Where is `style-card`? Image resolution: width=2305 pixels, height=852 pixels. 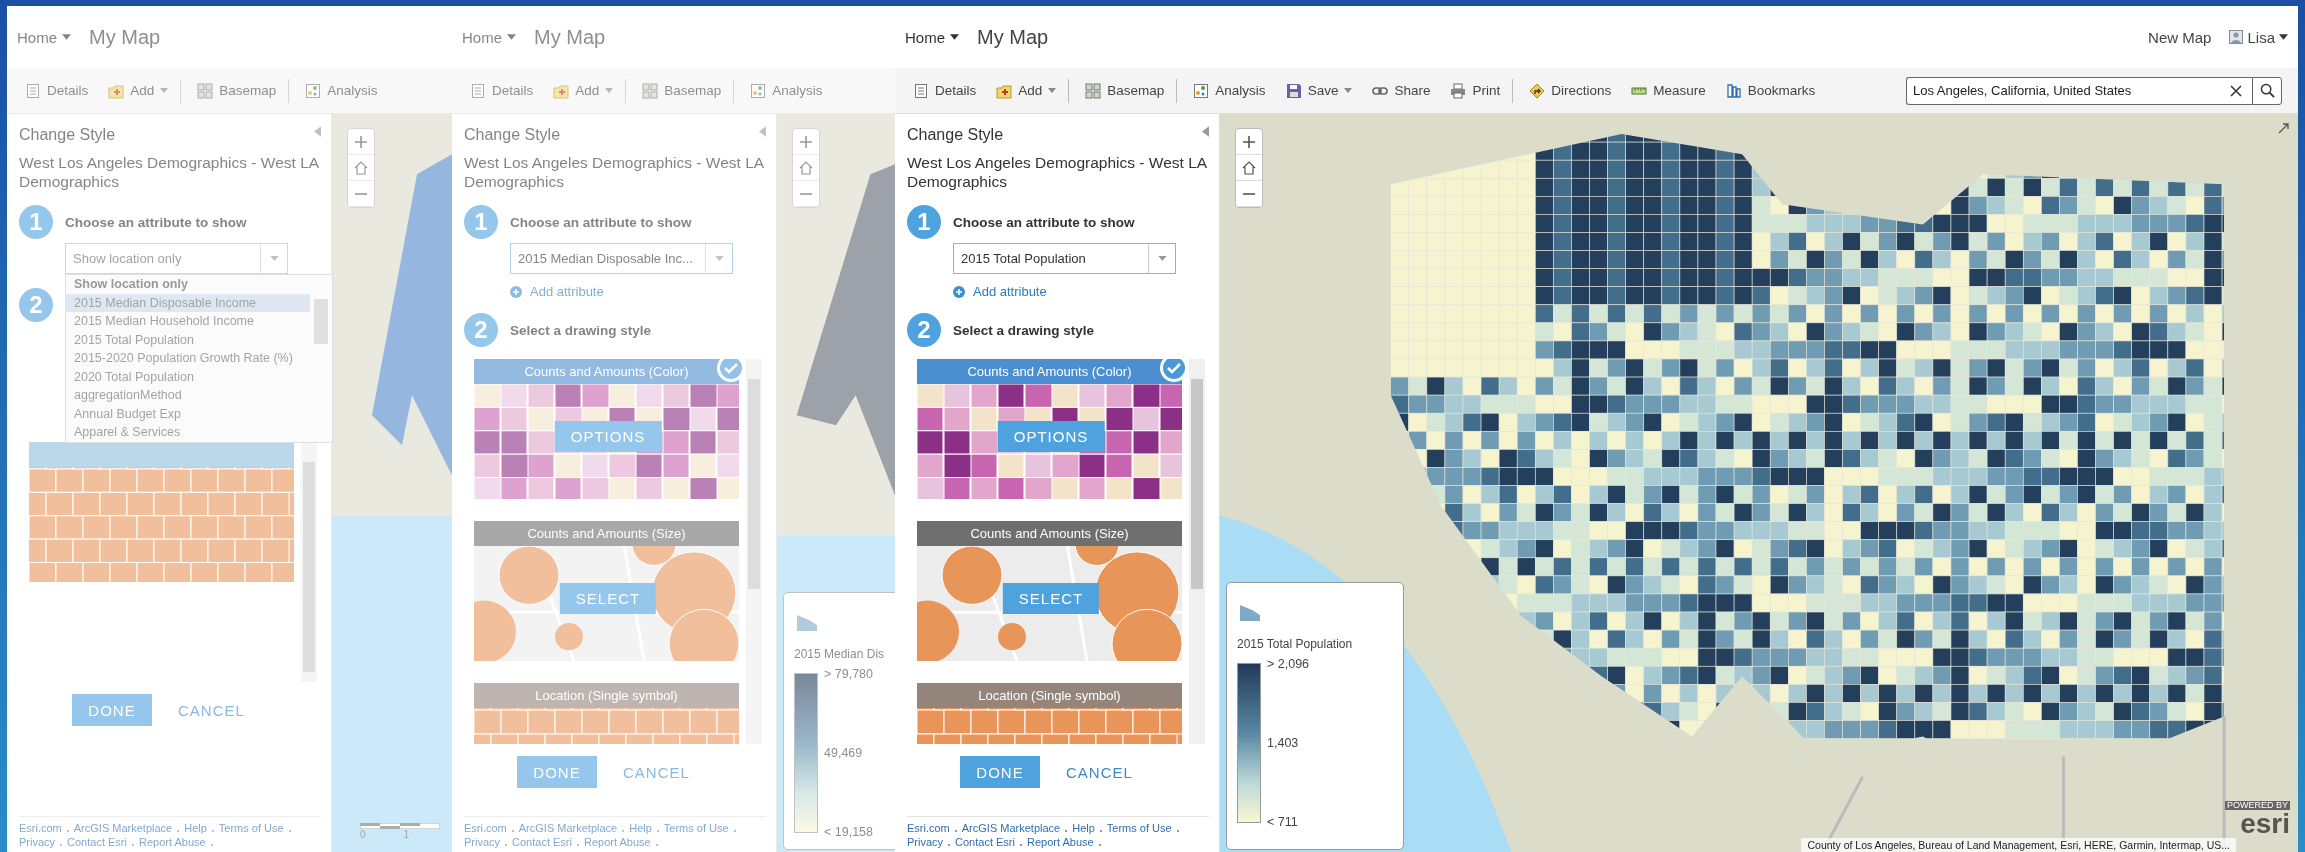
style-card is located at coordinates (163, 512).